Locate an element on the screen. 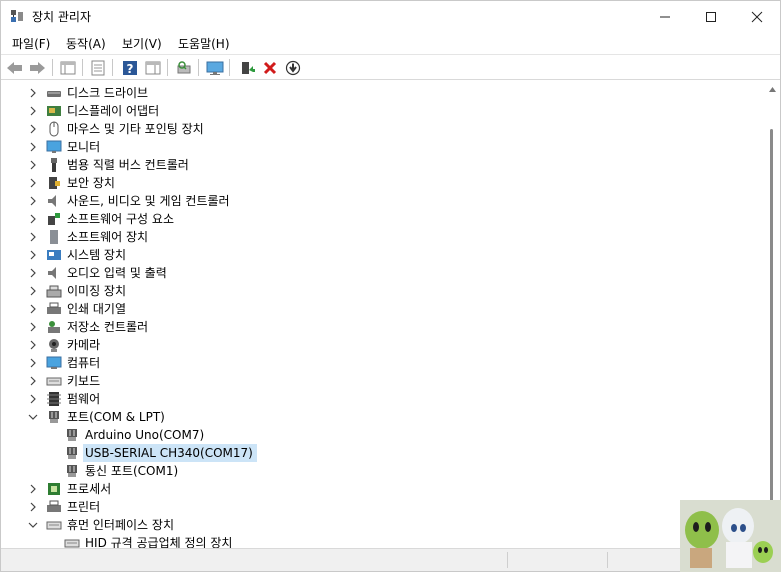 This screenshot has height=572, width=781. monitor-icon is located at coordinates (54, 146).